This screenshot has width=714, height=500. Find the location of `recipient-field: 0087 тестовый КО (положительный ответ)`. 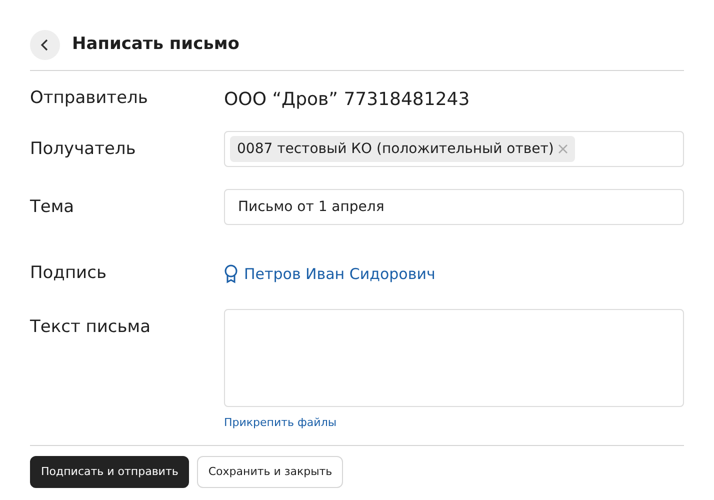

recipient-field: 0087 тестовый КО (положительный ответ) is located at coordinates (454, 149).